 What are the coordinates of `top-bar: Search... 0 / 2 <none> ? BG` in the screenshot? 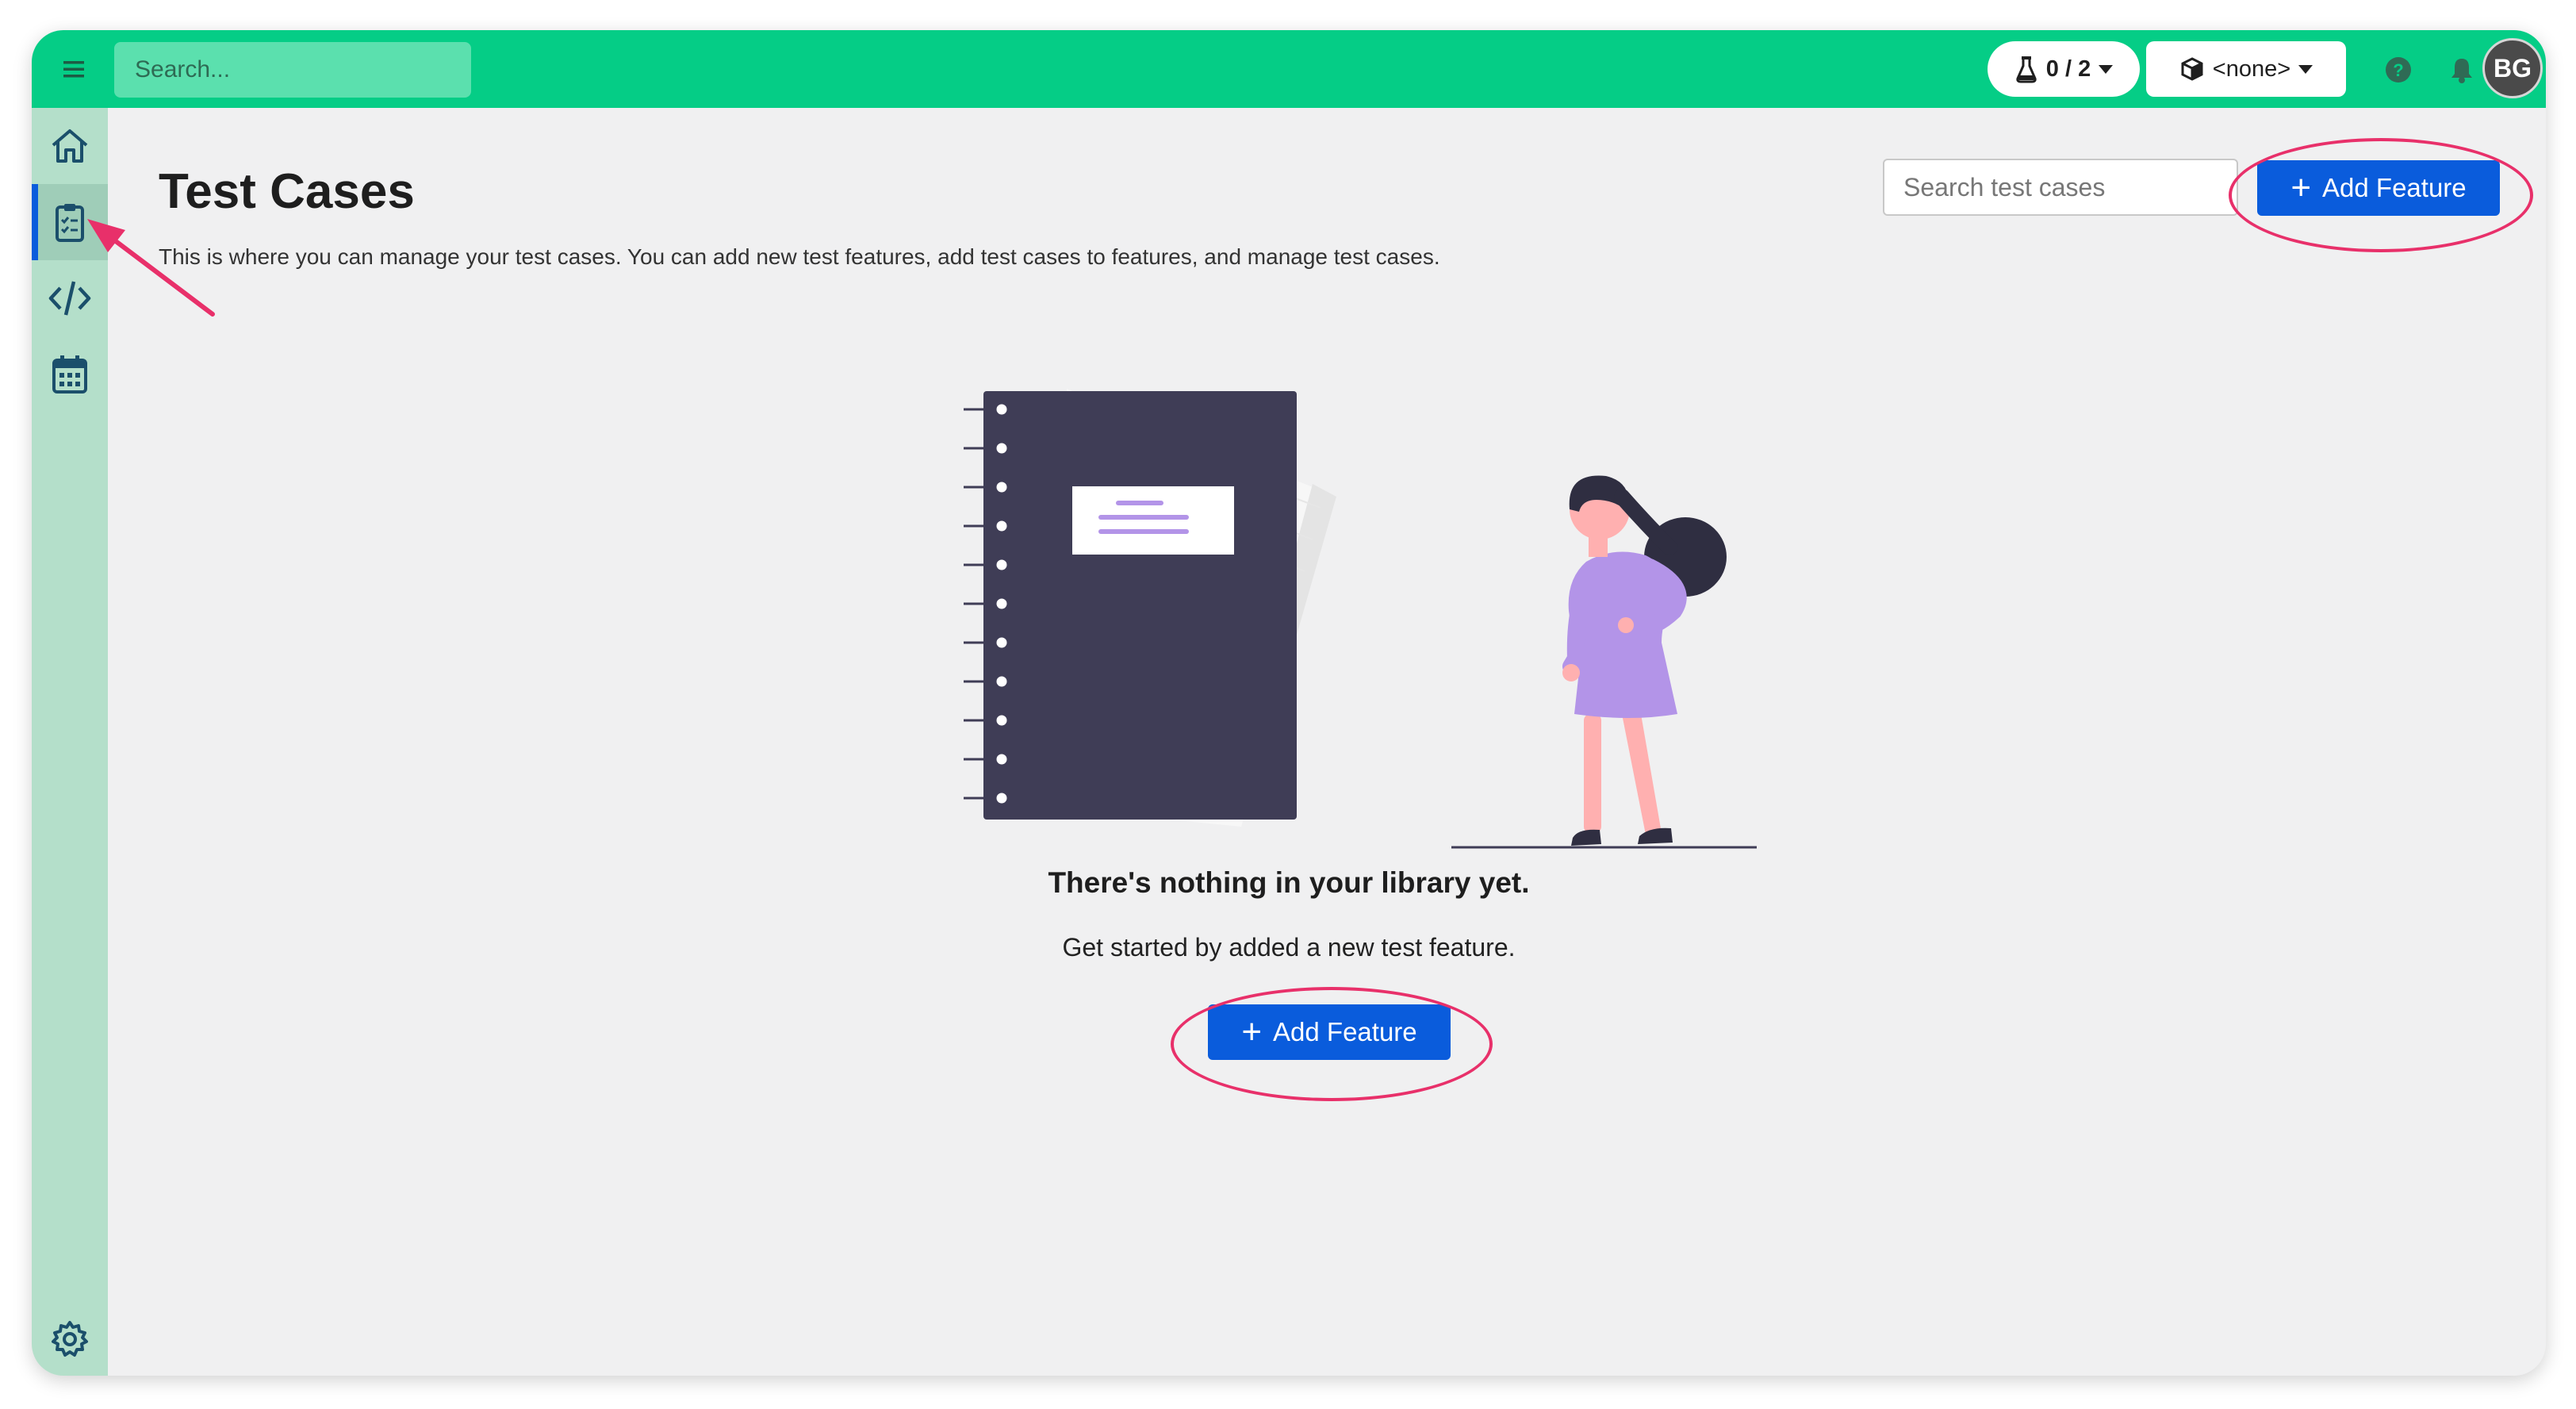 It's located at (1289, 69).